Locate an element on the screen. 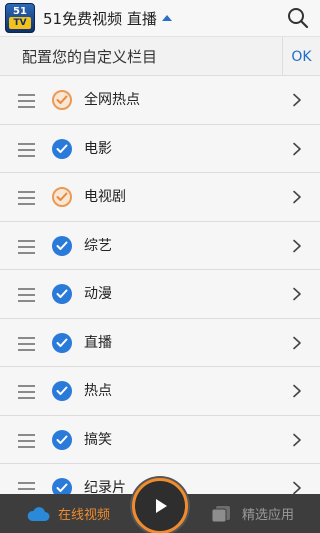  play-button is located at coordinates (160, 505).